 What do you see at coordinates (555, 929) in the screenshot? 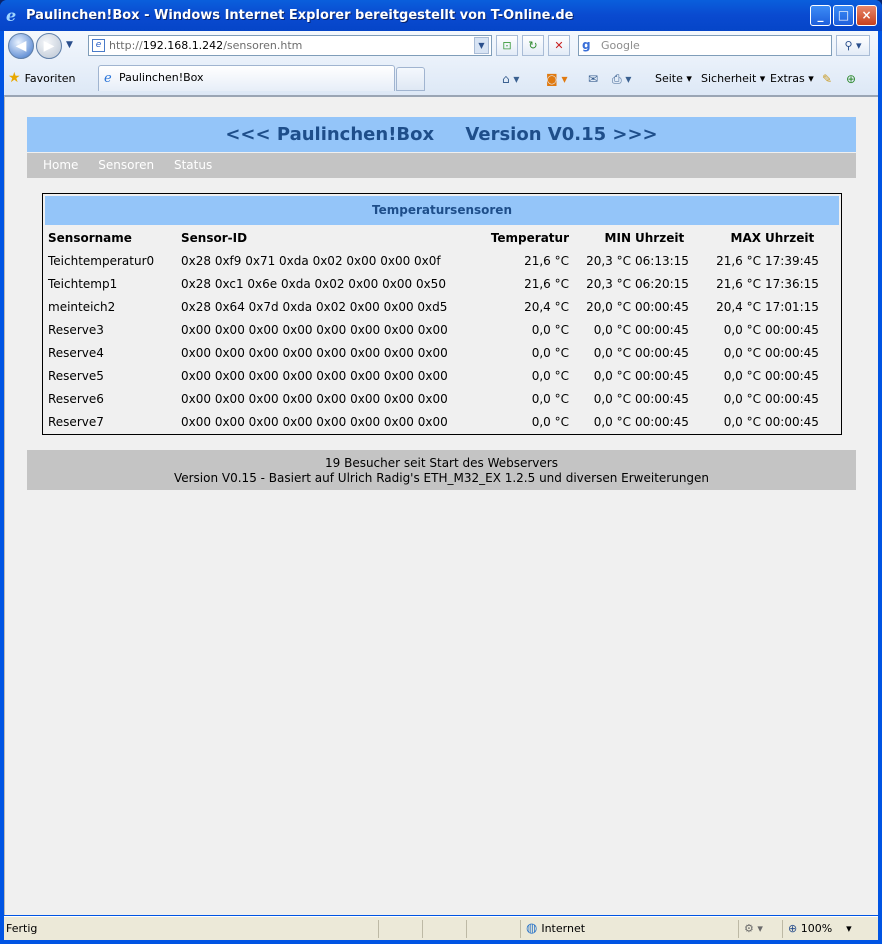
I see `security-zone: ◍ Internet` at bounding box center [555, 929].